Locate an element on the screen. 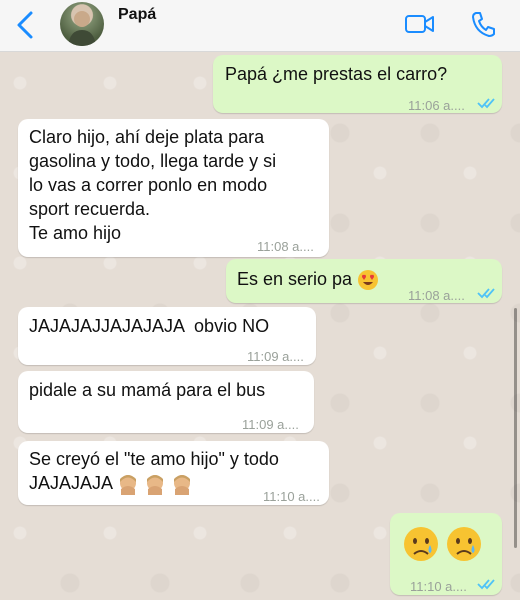 Image resolution: width=520 pixels, height=600 pixels. message-text: Es en serio pa is located at coordinates (308, 279).